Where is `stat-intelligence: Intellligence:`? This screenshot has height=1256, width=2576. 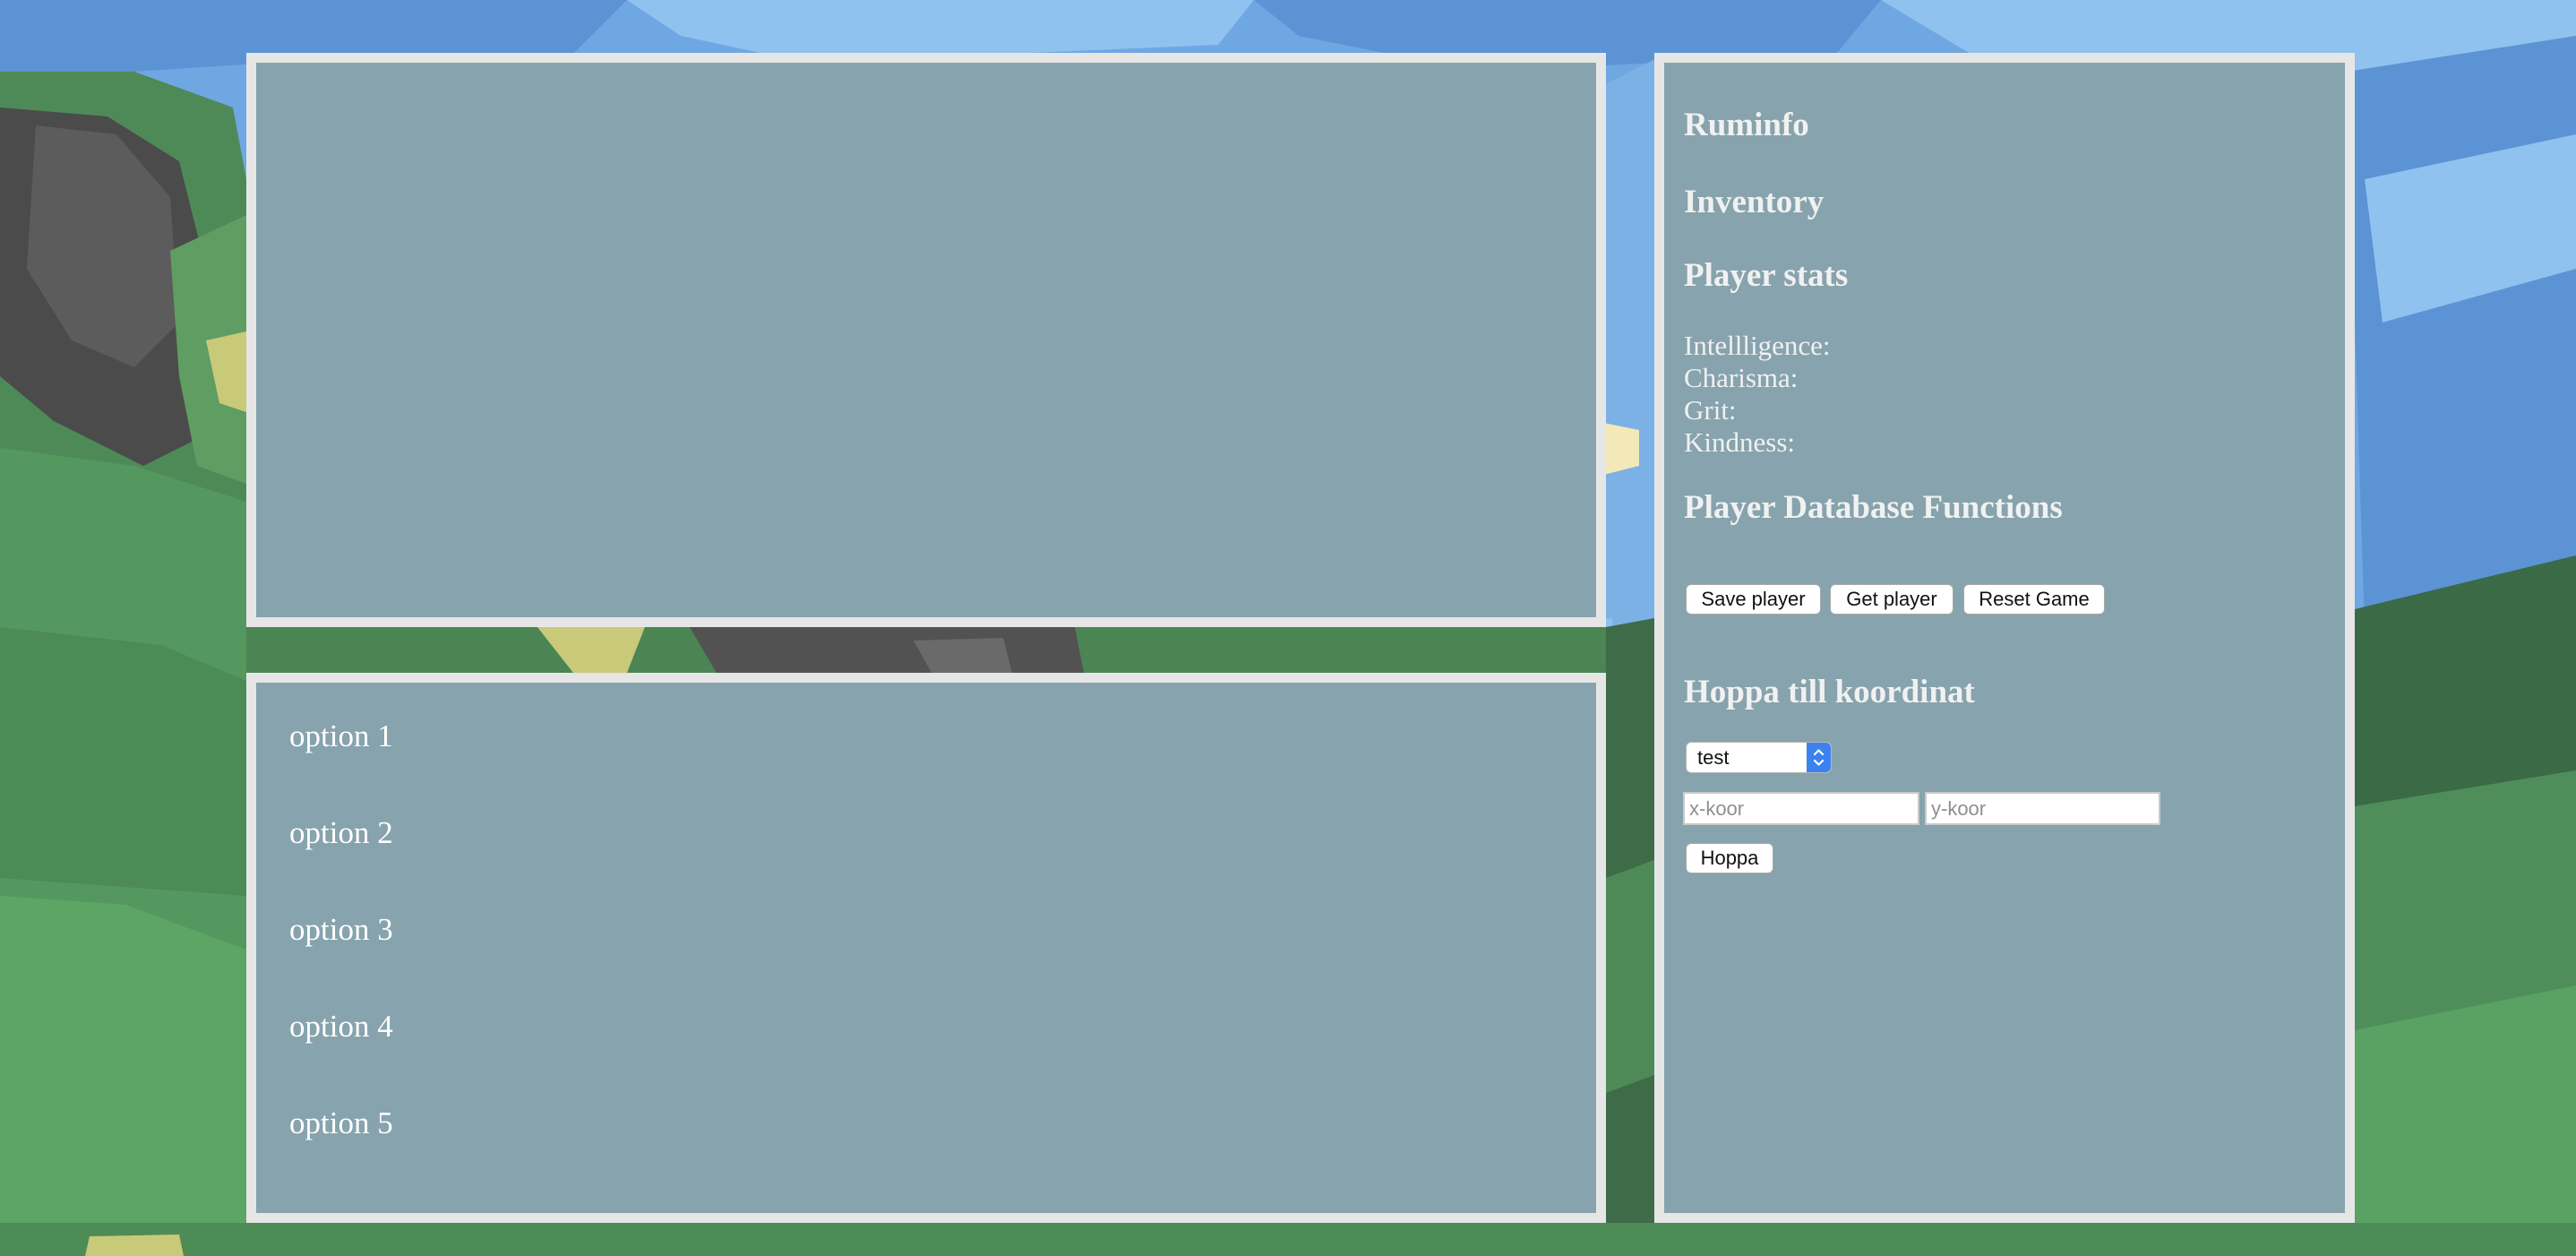
stat-intelligence: Intellligence: is located at coordinates (1757, 345).